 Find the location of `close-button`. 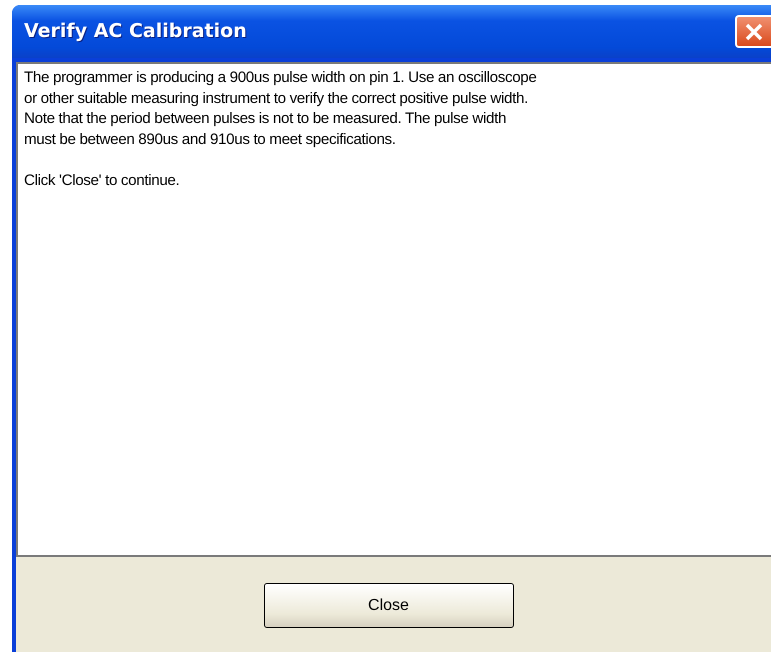

close-button is located at coordinates (753, 31).